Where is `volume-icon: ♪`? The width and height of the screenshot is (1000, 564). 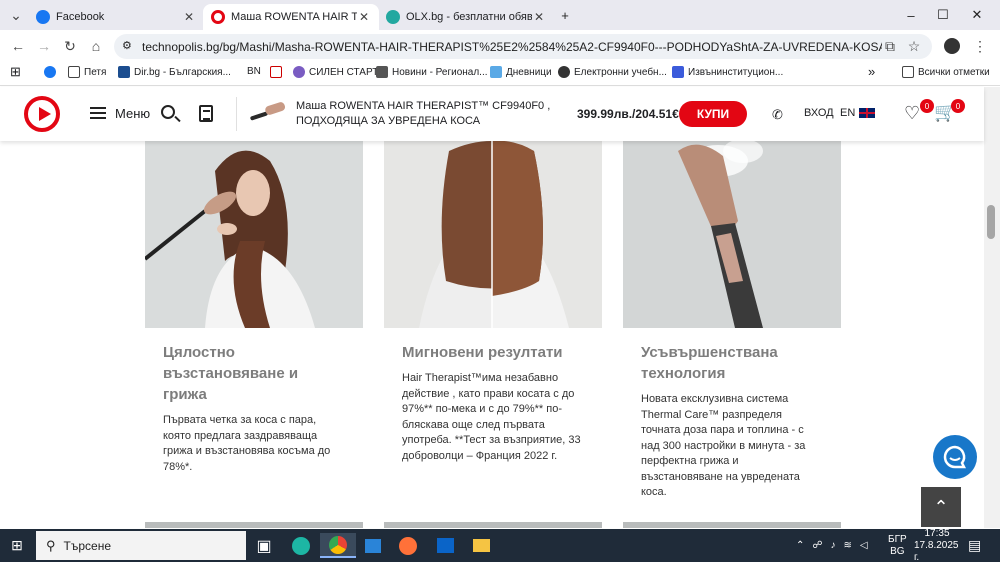 volume-icon: ♪ is located at coordinates (833, 545).